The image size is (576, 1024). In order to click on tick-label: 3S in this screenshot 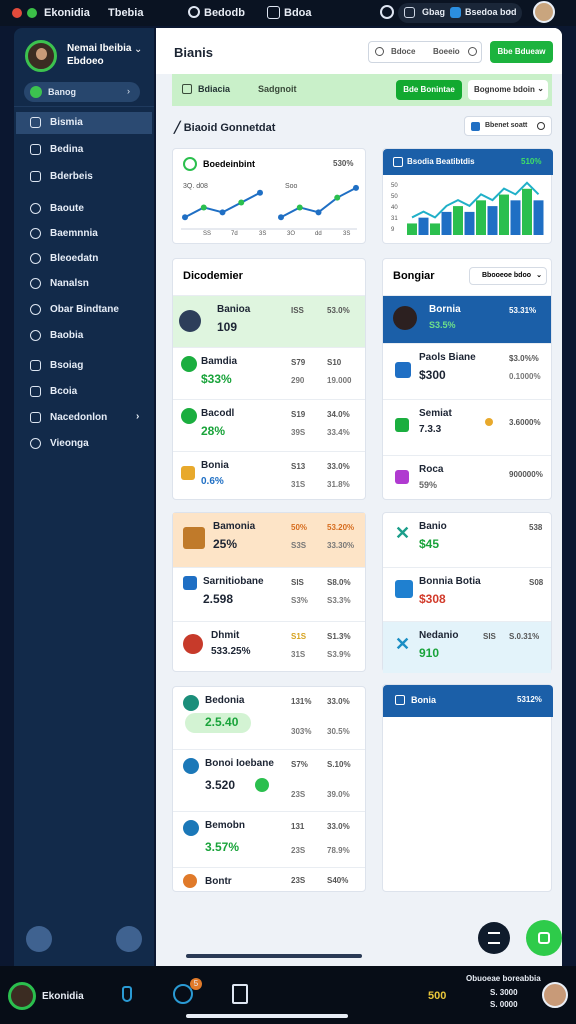, I will do `click(262, 233)`.